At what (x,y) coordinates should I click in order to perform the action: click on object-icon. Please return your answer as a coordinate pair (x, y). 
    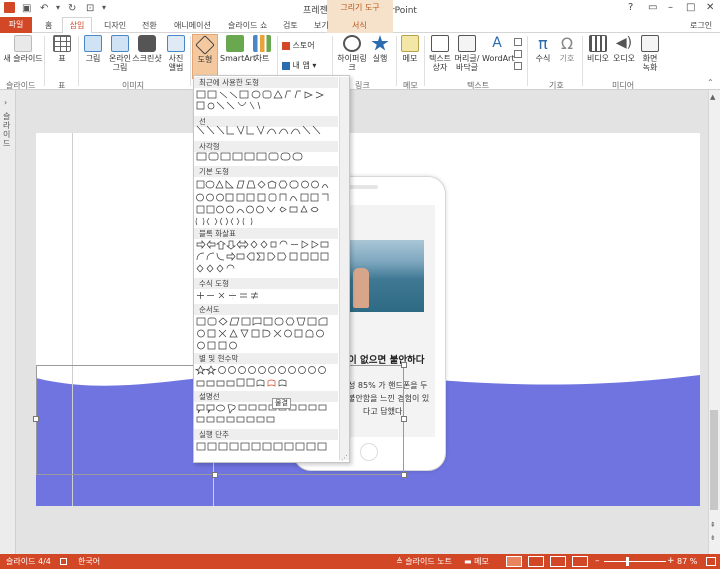
    Looking at the image, I should click on (518, 66).